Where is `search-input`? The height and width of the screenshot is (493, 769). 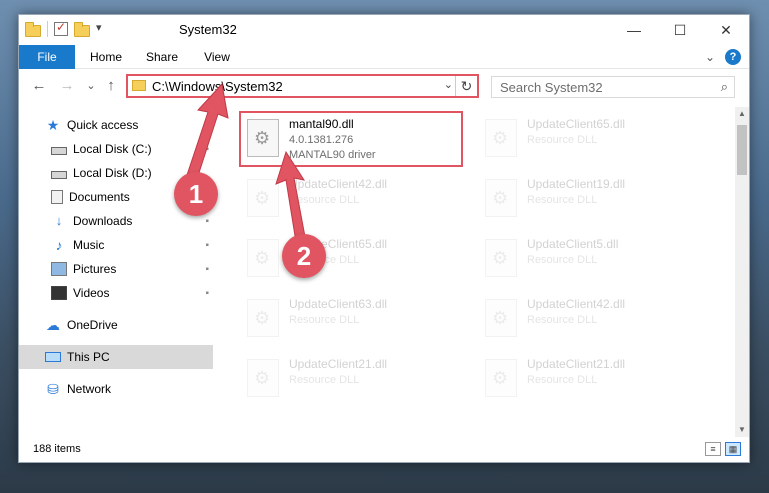
search-input is located at coordinates (597, 87).